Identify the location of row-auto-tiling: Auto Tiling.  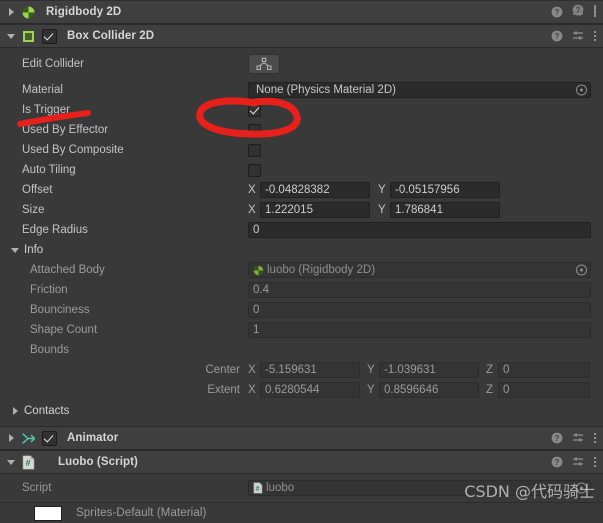
(301, 170).